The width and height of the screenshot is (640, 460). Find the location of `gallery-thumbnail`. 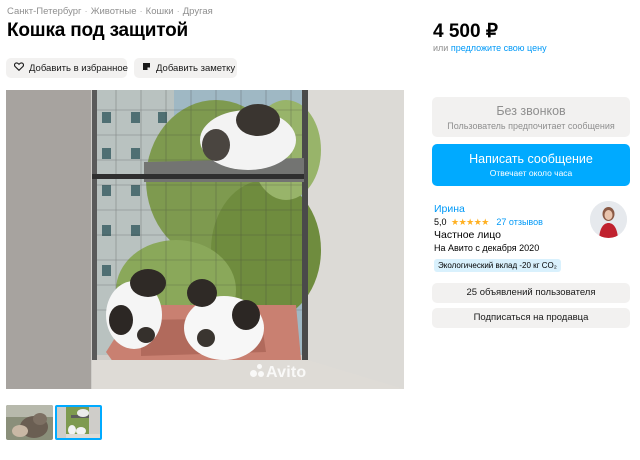

gallery-thumbnail is located at coordinates (29, 422).